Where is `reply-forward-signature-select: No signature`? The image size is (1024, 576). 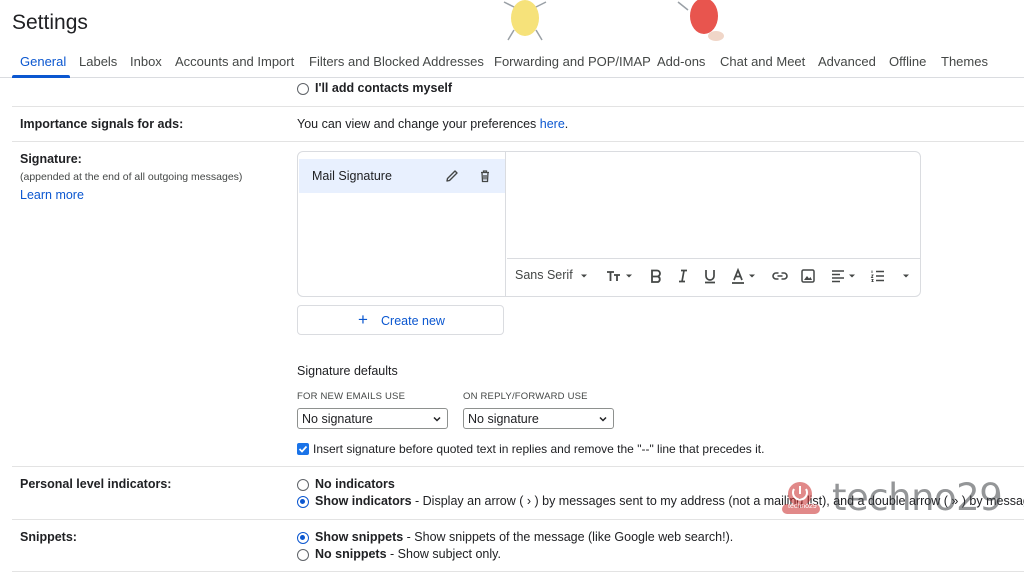
reply-forward-signature-select: No signature is located at coordinates (538, 418).